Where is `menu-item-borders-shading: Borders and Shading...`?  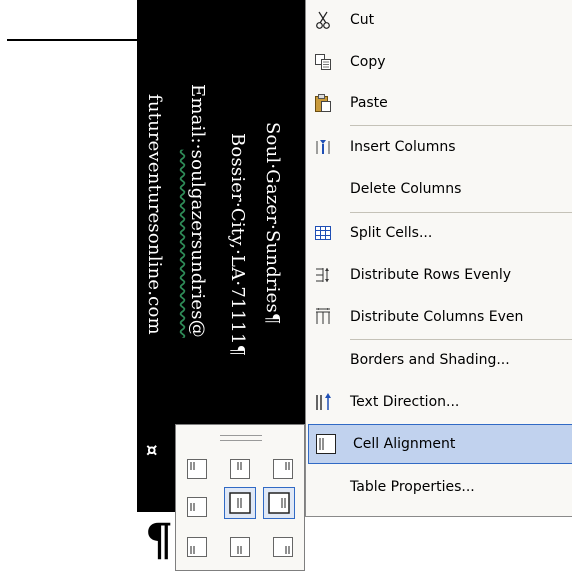 menu-item-borders-shading: Borders and Shading... is located at coordinates (439, 360).